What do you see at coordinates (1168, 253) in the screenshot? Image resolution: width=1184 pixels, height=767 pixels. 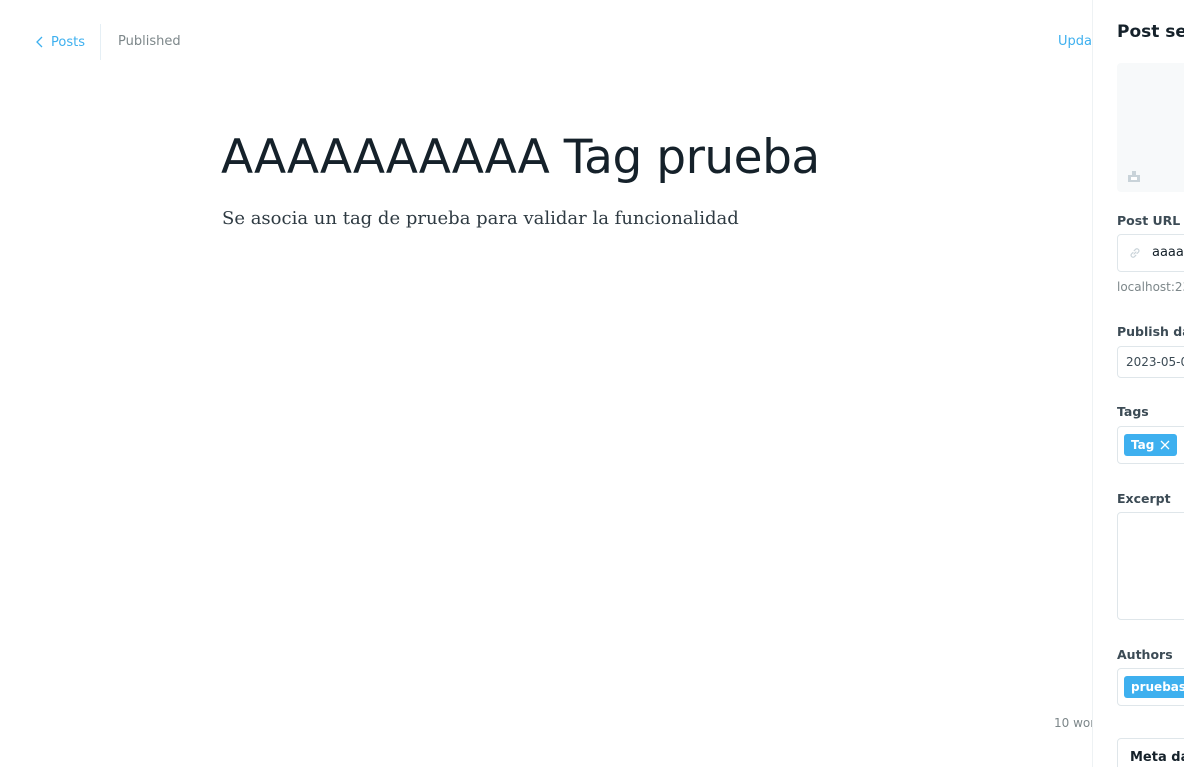 I see `post-url-input` at bounding box center [1168, 253].